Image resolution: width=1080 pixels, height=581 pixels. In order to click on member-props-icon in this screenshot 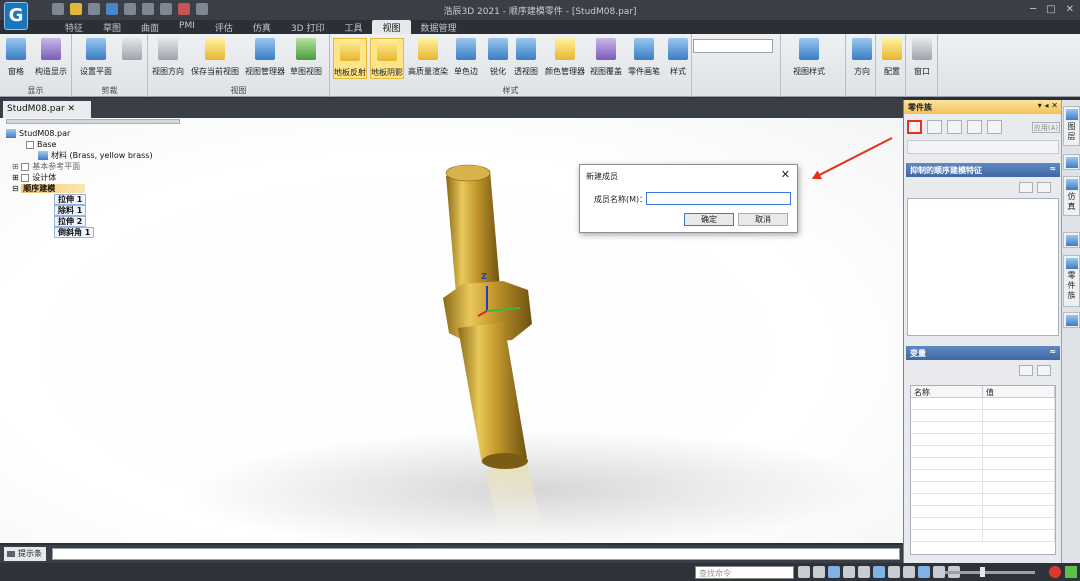, I will do `click(974, 127)`.